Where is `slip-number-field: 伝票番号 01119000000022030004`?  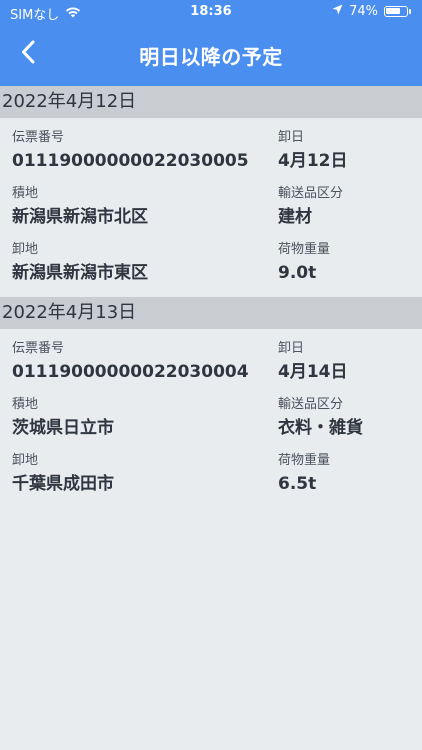 slip-number-field: 伝票番号 01119000000022030004 is located at coordinates (130, 362).